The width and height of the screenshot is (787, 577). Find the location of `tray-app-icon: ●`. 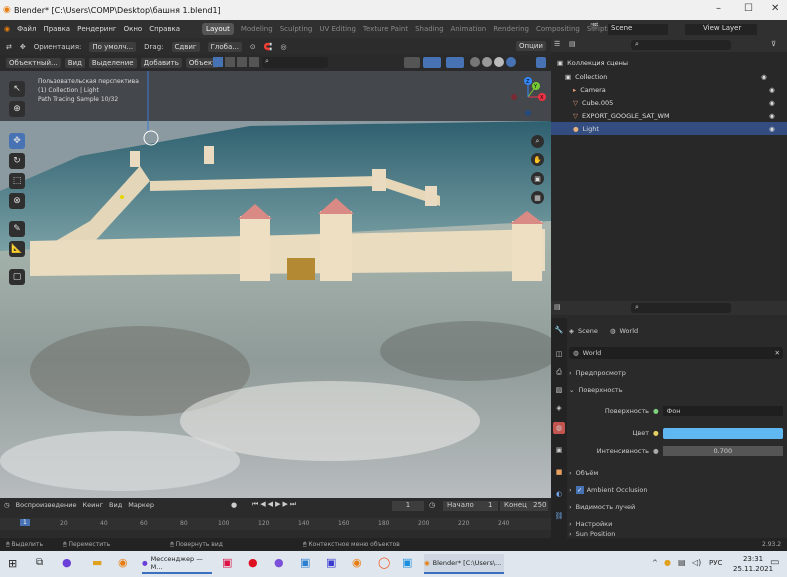

tray-app-icon: ● is located at coordinates (667, 562).